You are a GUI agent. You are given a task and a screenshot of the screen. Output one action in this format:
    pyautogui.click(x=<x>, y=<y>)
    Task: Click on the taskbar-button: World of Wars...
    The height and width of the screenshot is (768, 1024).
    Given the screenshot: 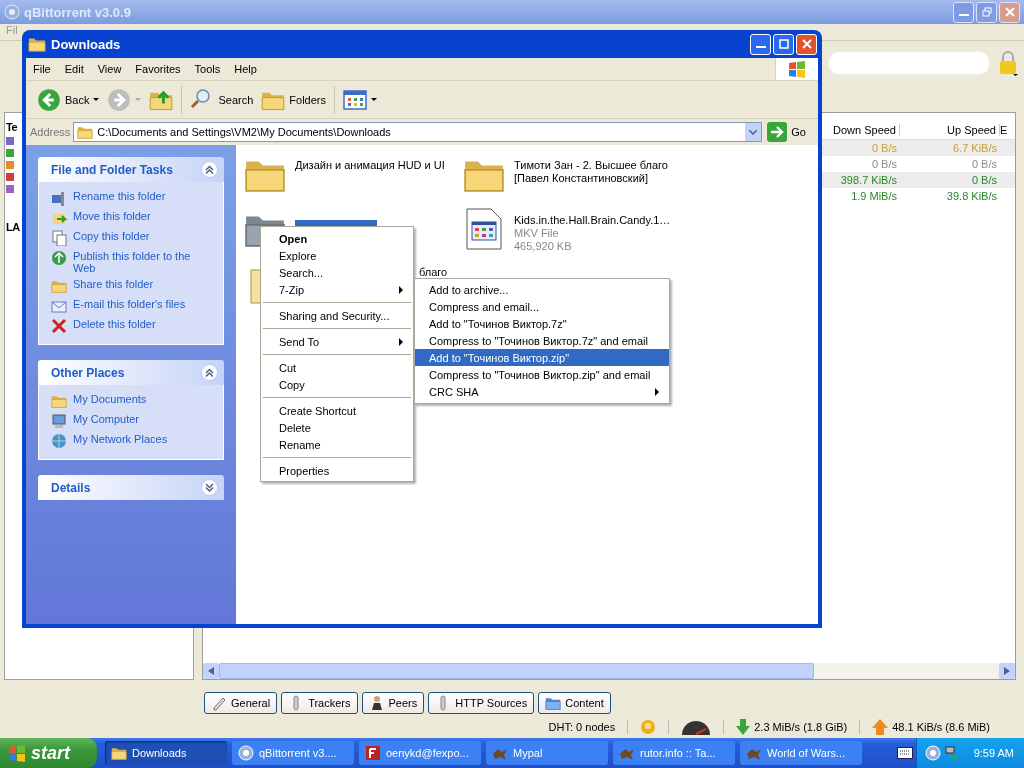 What is the action you would take?
    pyautogui.click(x=801, y=753)
    